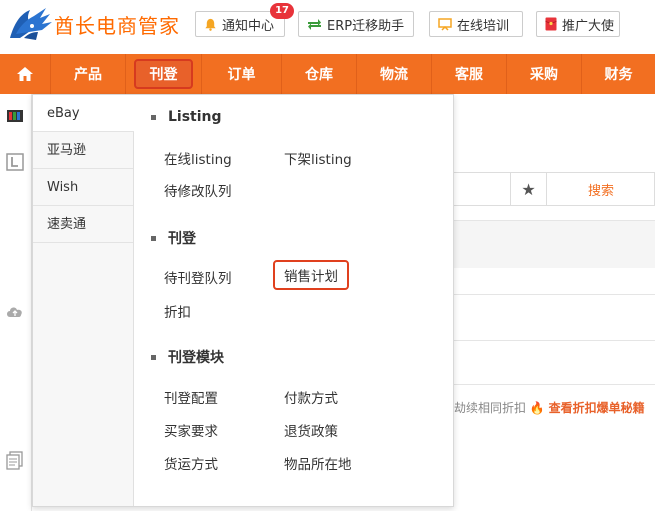 The height and width of the screenshot is (511, 655). Describe the element at coordinates (551, 24) in the screenshot. I see `red-envelope-icon` at that location.